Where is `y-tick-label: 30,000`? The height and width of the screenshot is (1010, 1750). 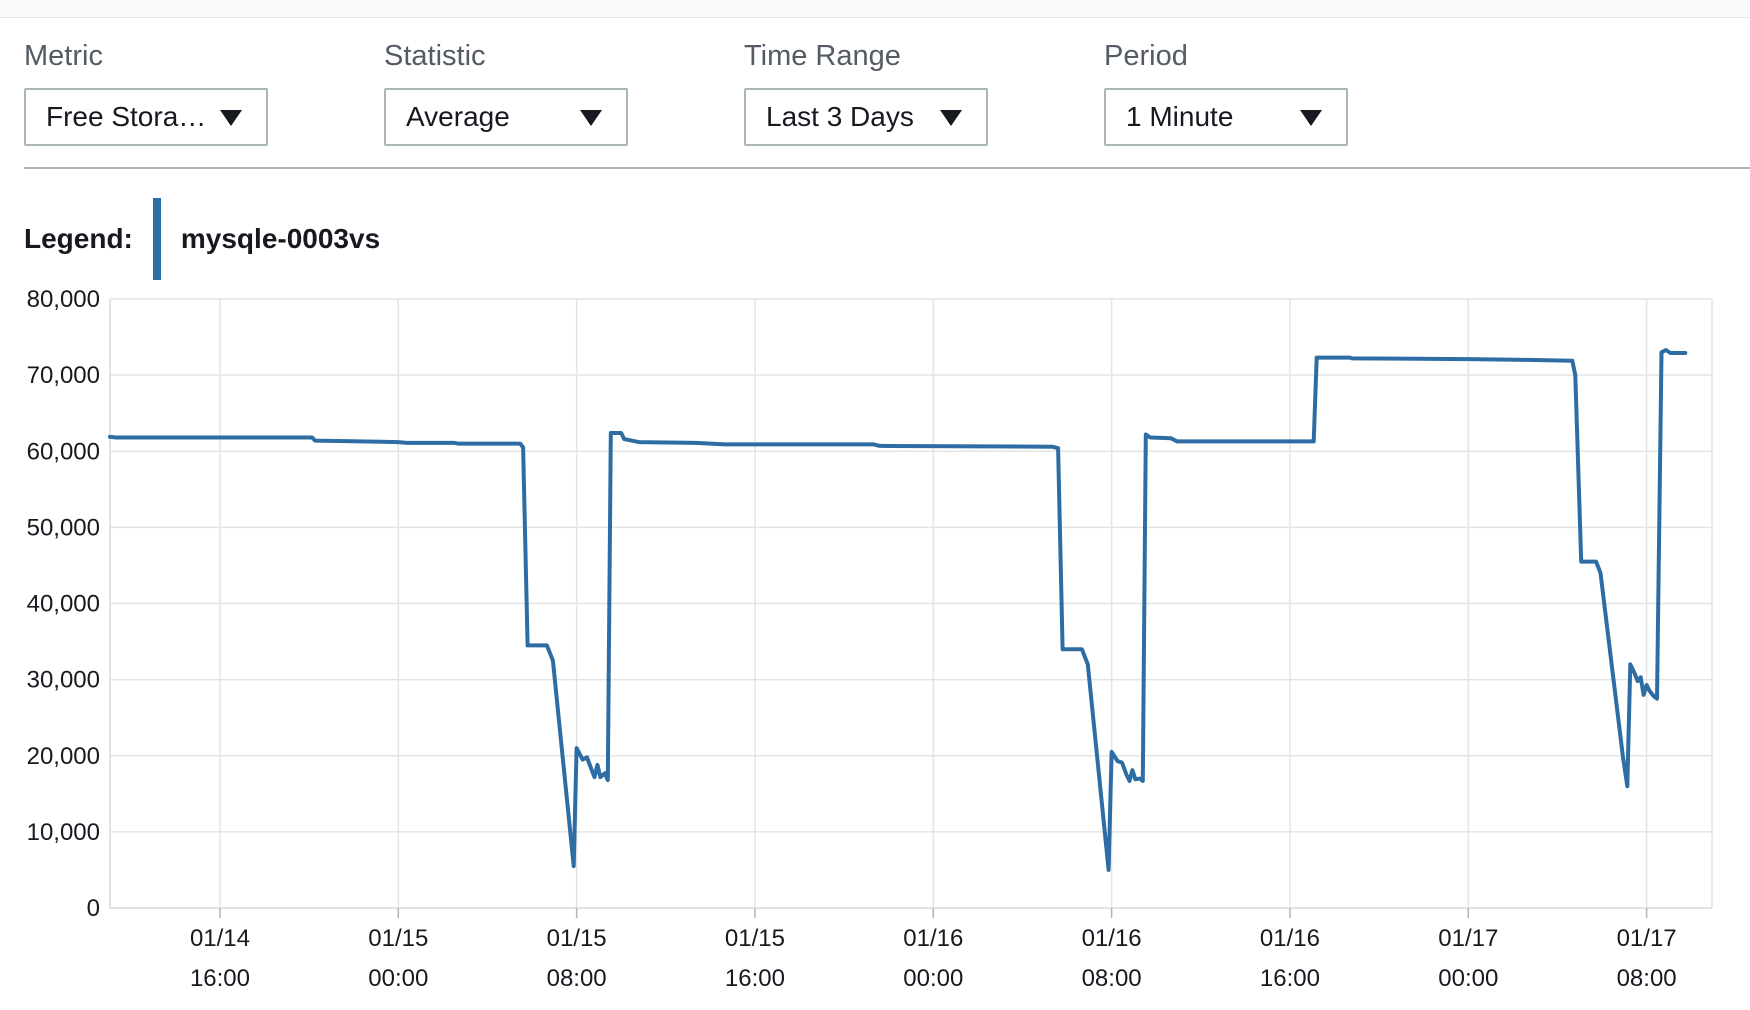 y-tick-label: 30,000 is located at coordinates (63, 680).